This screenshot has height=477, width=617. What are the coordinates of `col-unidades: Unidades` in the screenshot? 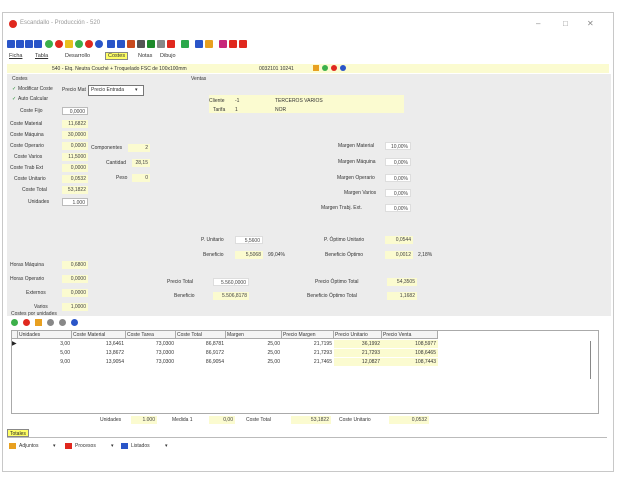 It's located at (45, 335).